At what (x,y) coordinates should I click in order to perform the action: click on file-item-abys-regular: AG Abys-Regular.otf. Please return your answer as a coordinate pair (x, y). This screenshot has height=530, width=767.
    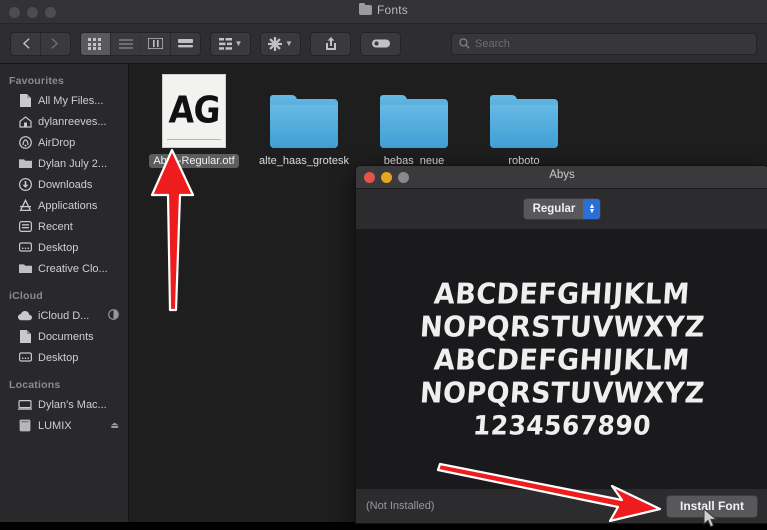
    Looking at the image, I should click on (194, 121).